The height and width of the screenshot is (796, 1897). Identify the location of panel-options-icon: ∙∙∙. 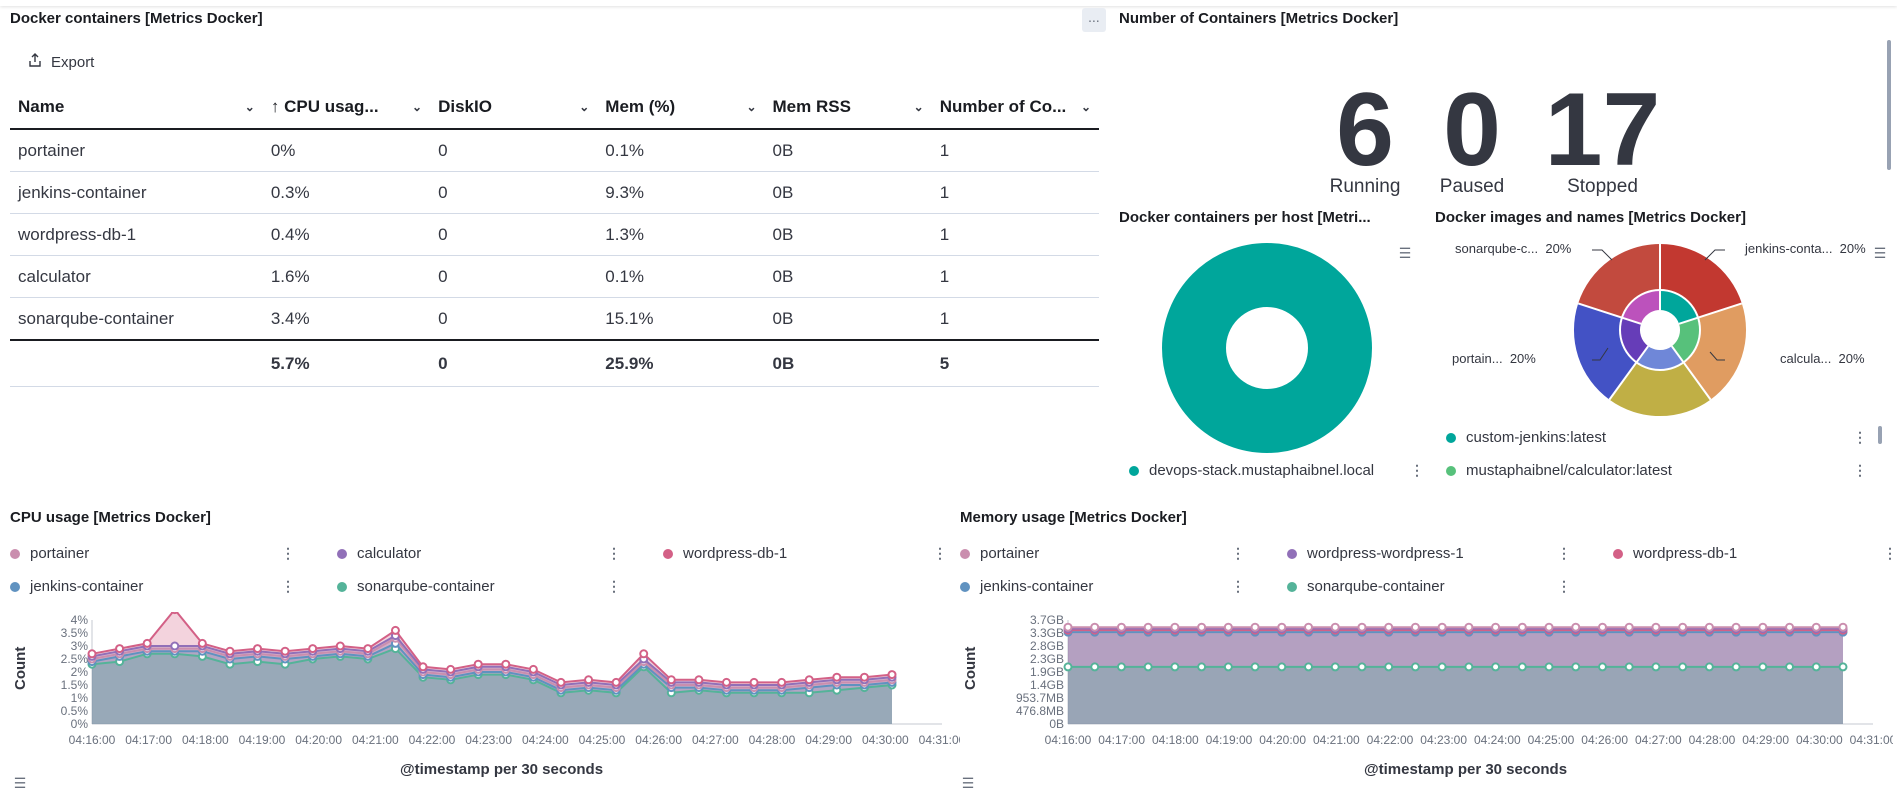
(1094, 20).